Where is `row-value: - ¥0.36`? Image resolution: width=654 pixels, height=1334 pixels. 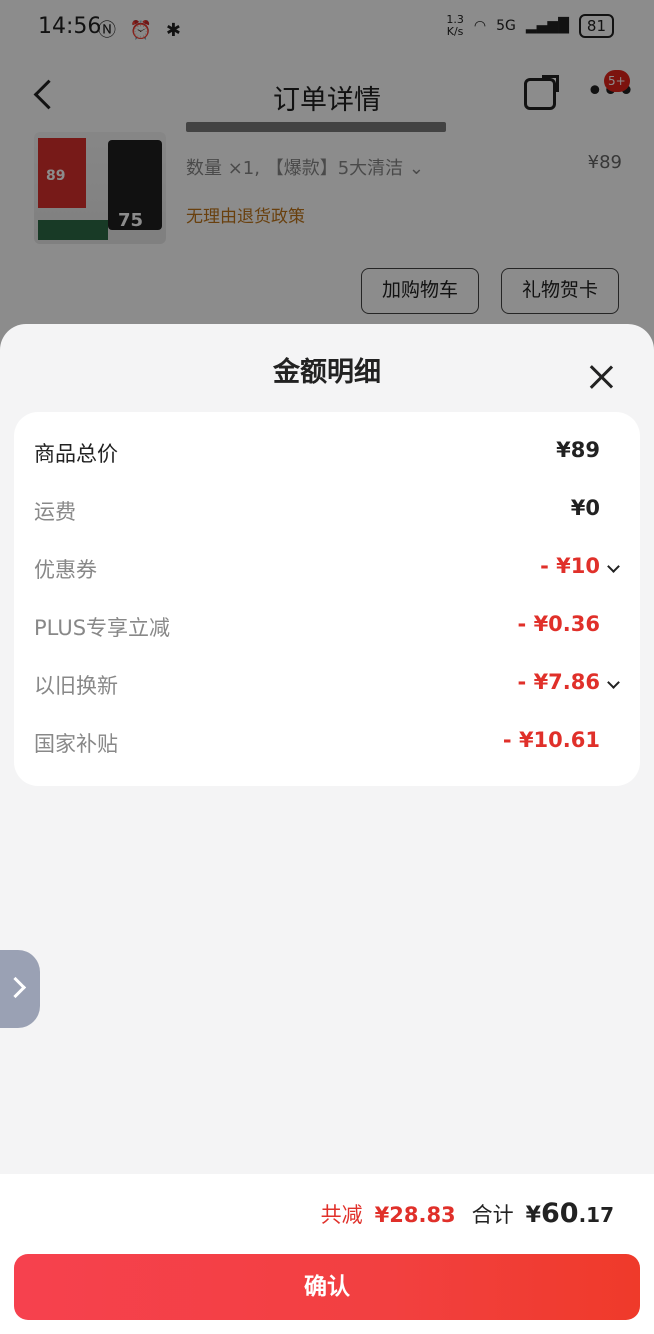 row-value: - ¥0.36 is located at coordinates (558, 624).